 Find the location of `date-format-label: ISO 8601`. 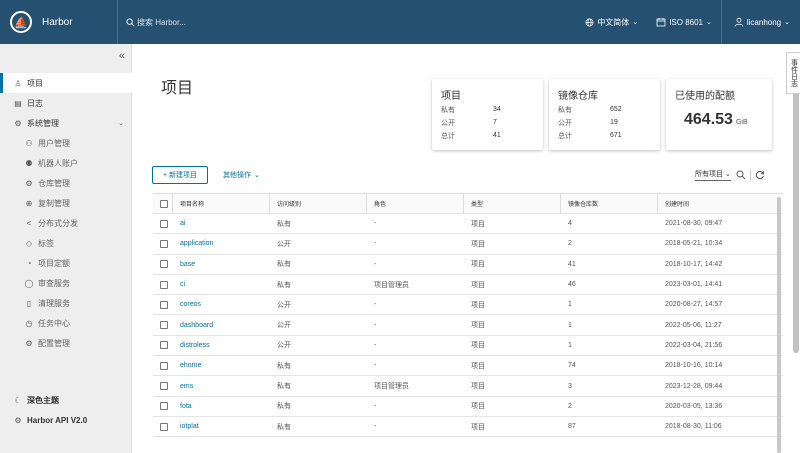

date-format-label: ISO 8601 is located at coordinates (686, 22).